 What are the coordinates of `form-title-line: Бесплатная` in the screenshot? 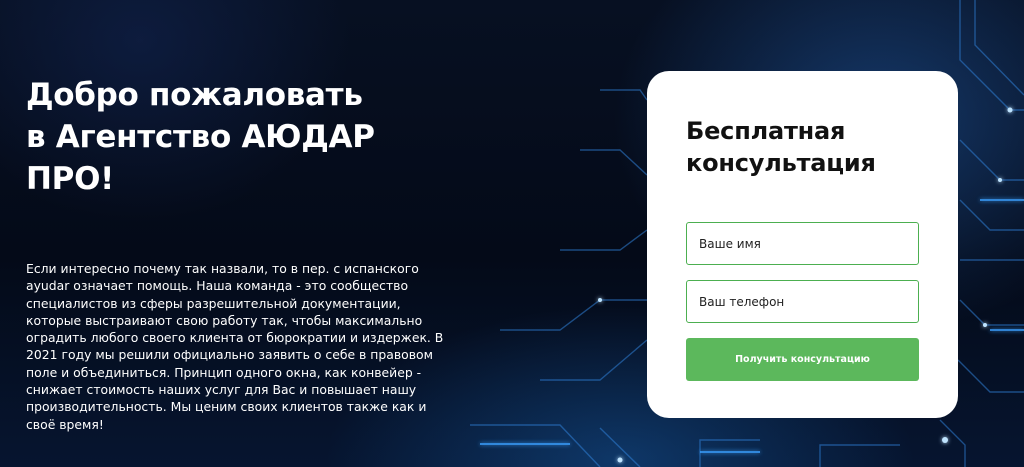 It's located at (766, 131).